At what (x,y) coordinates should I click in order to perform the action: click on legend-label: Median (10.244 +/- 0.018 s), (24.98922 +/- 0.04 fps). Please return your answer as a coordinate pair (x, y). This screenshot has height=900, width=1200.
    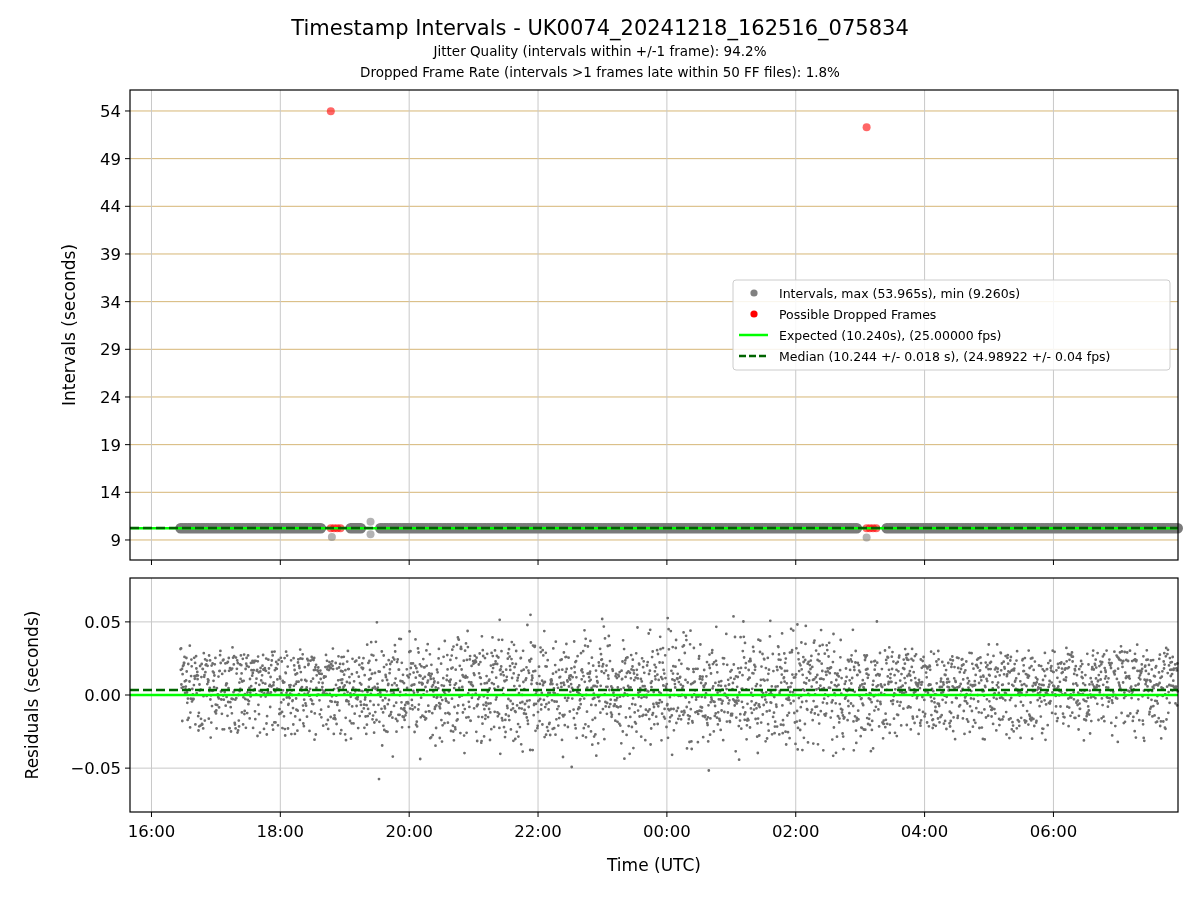
    Looking at the image, I should click on (945, 356).